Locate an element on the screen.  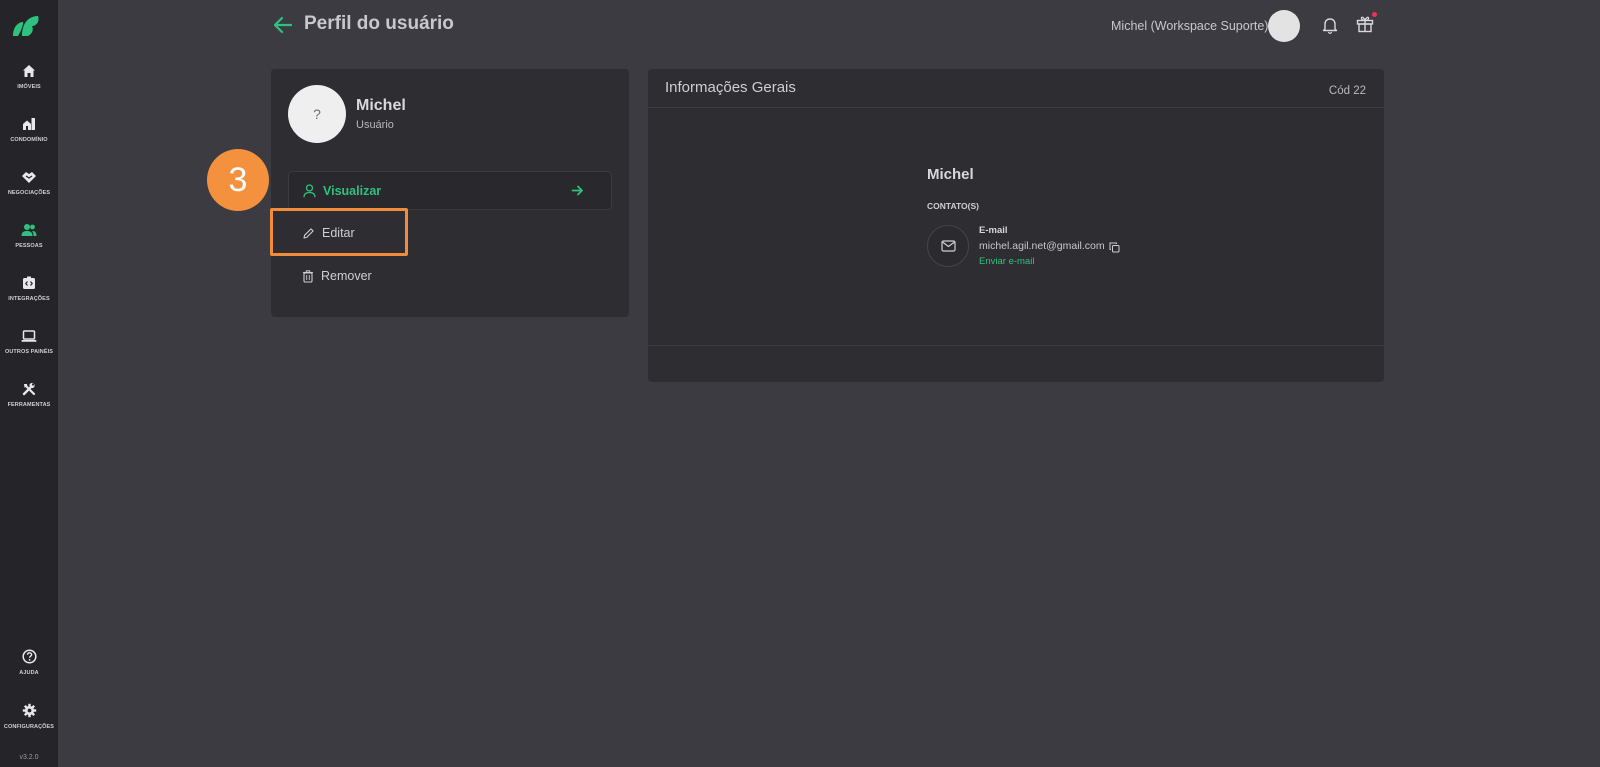
home-icon is located at coordinates (29, 71).